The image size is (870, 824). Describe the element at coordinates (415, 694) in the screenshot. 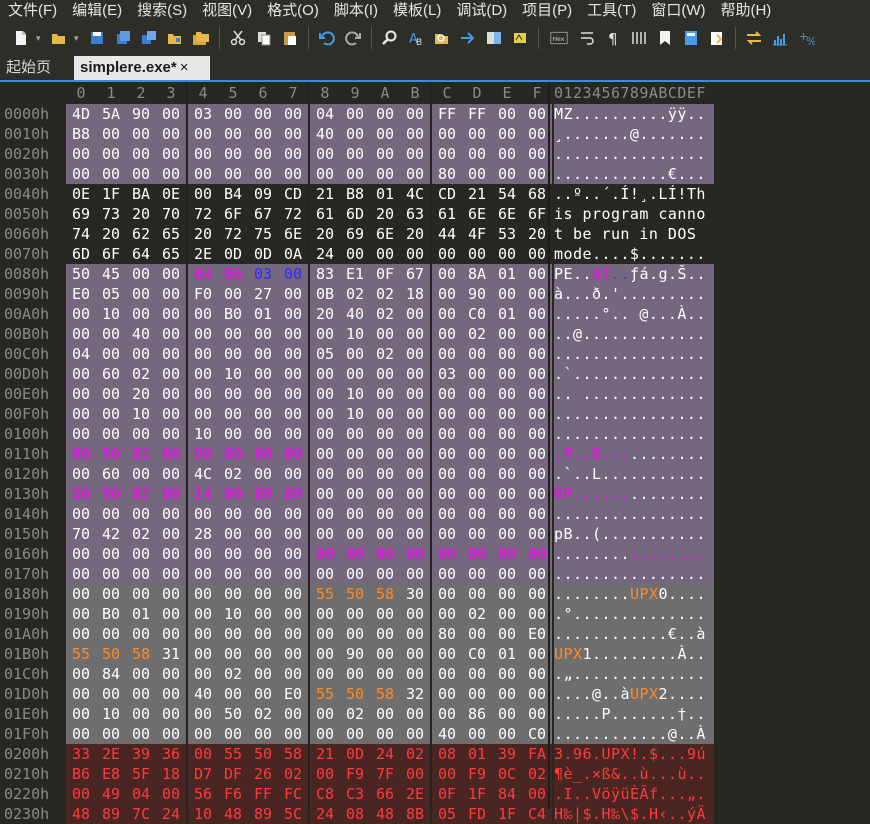

I see `hex-byte: 32` at that location.